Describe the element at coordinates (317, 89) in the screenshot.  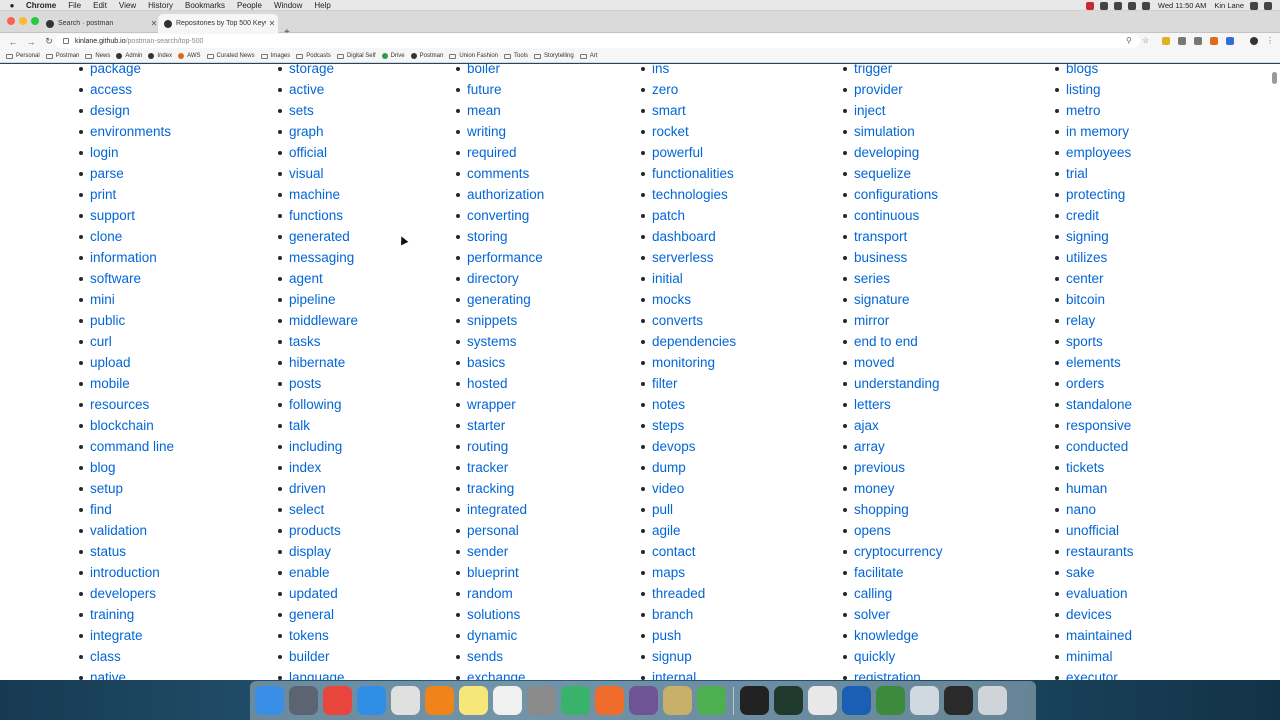
I see `keyword-link: active` at that location.